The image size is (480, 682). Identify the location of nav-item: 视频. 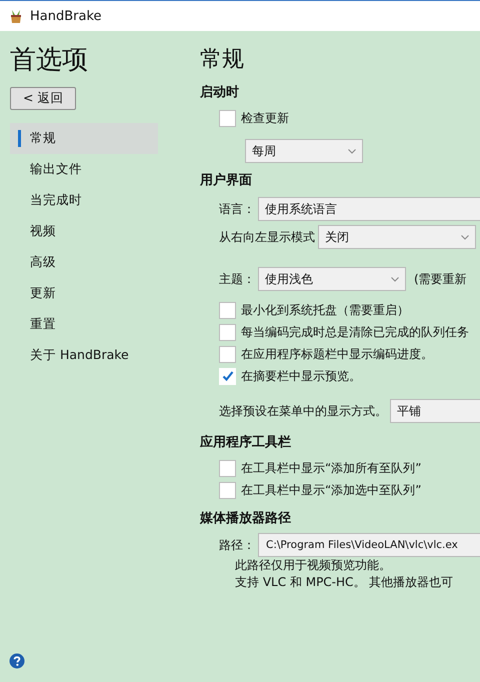
(84, 231).